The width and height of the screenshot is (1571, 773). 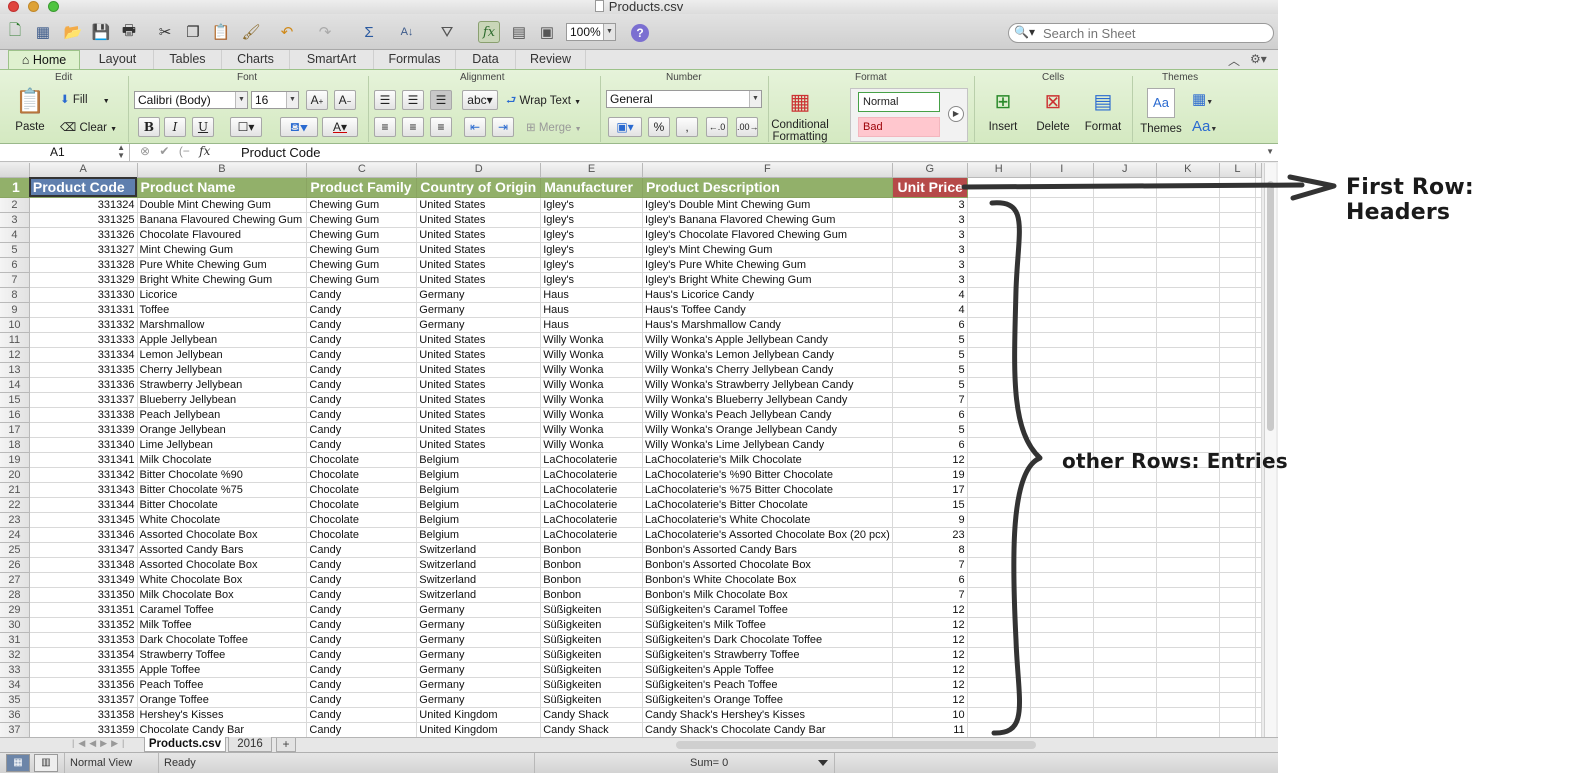 What do you see at coordinates (1149, 187) in the screenshot?
I see `arrow-icon` at bounding box center [1149, 187].